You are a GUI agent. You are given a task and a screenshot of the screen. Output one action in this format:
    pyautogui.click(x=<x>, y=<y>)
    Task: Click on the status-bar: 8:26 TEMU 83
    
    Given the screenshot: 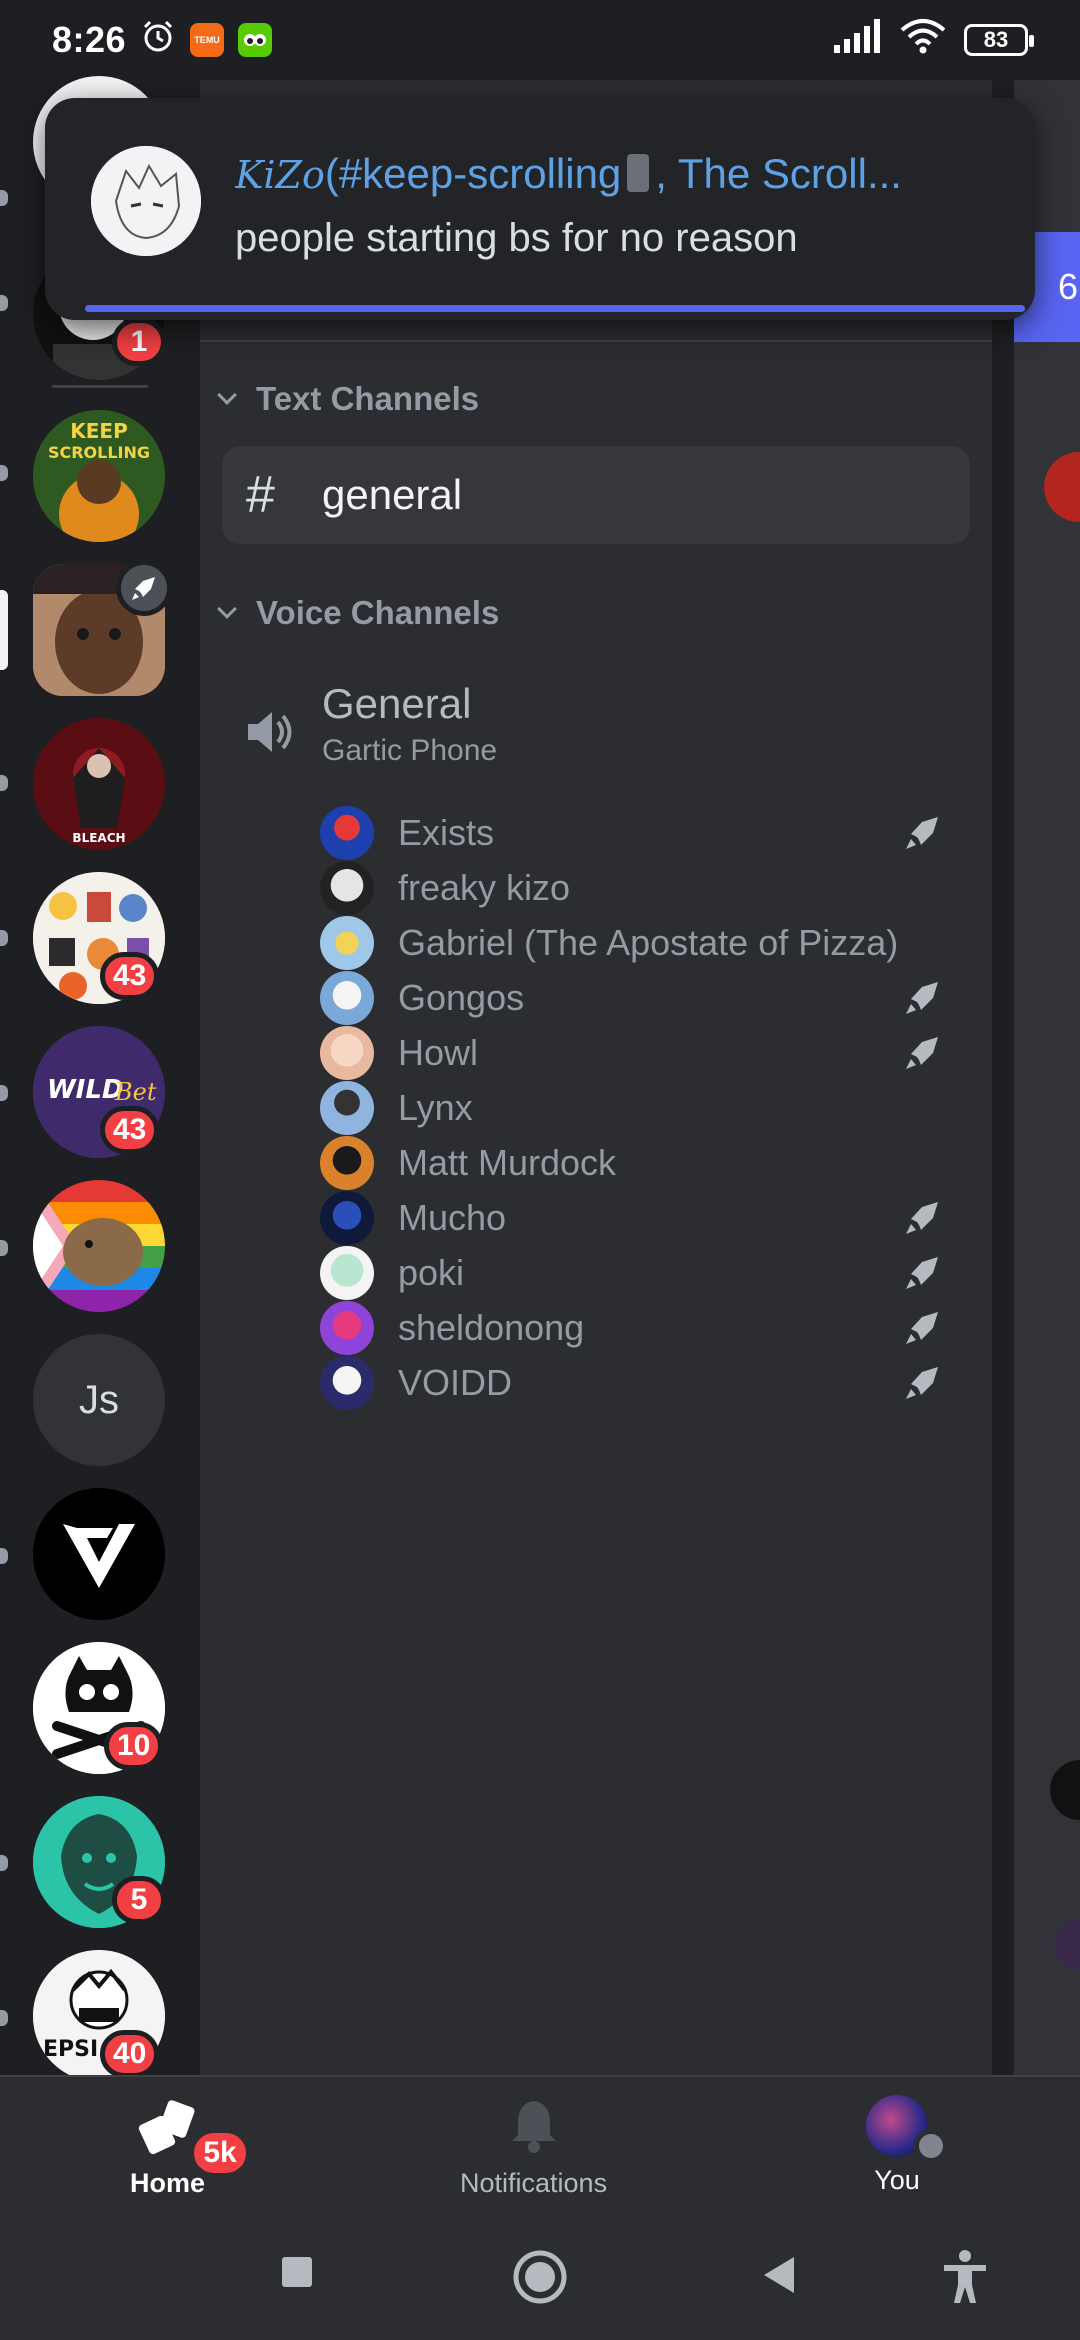 What is the action you would take?
    pyautogui.click(x=540, y=40)
    